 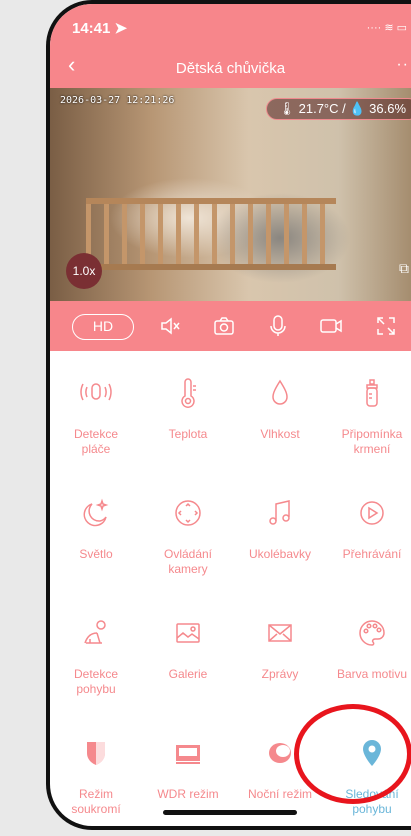 I want to click on feature-temperature: Teplota, so click(x=188, y=407).